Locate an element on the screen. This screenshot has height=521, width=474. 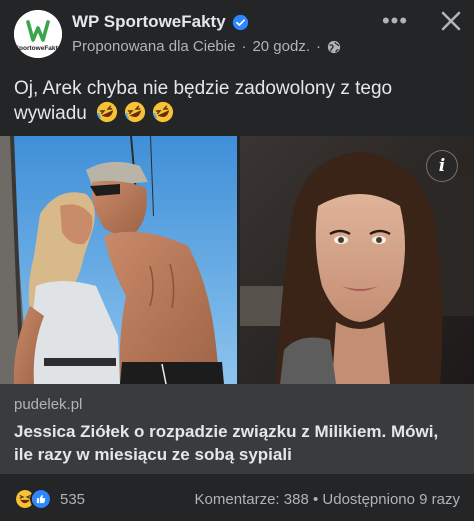
shares-count: Udostępniono 9 razy is located at coordinates (391, 499).